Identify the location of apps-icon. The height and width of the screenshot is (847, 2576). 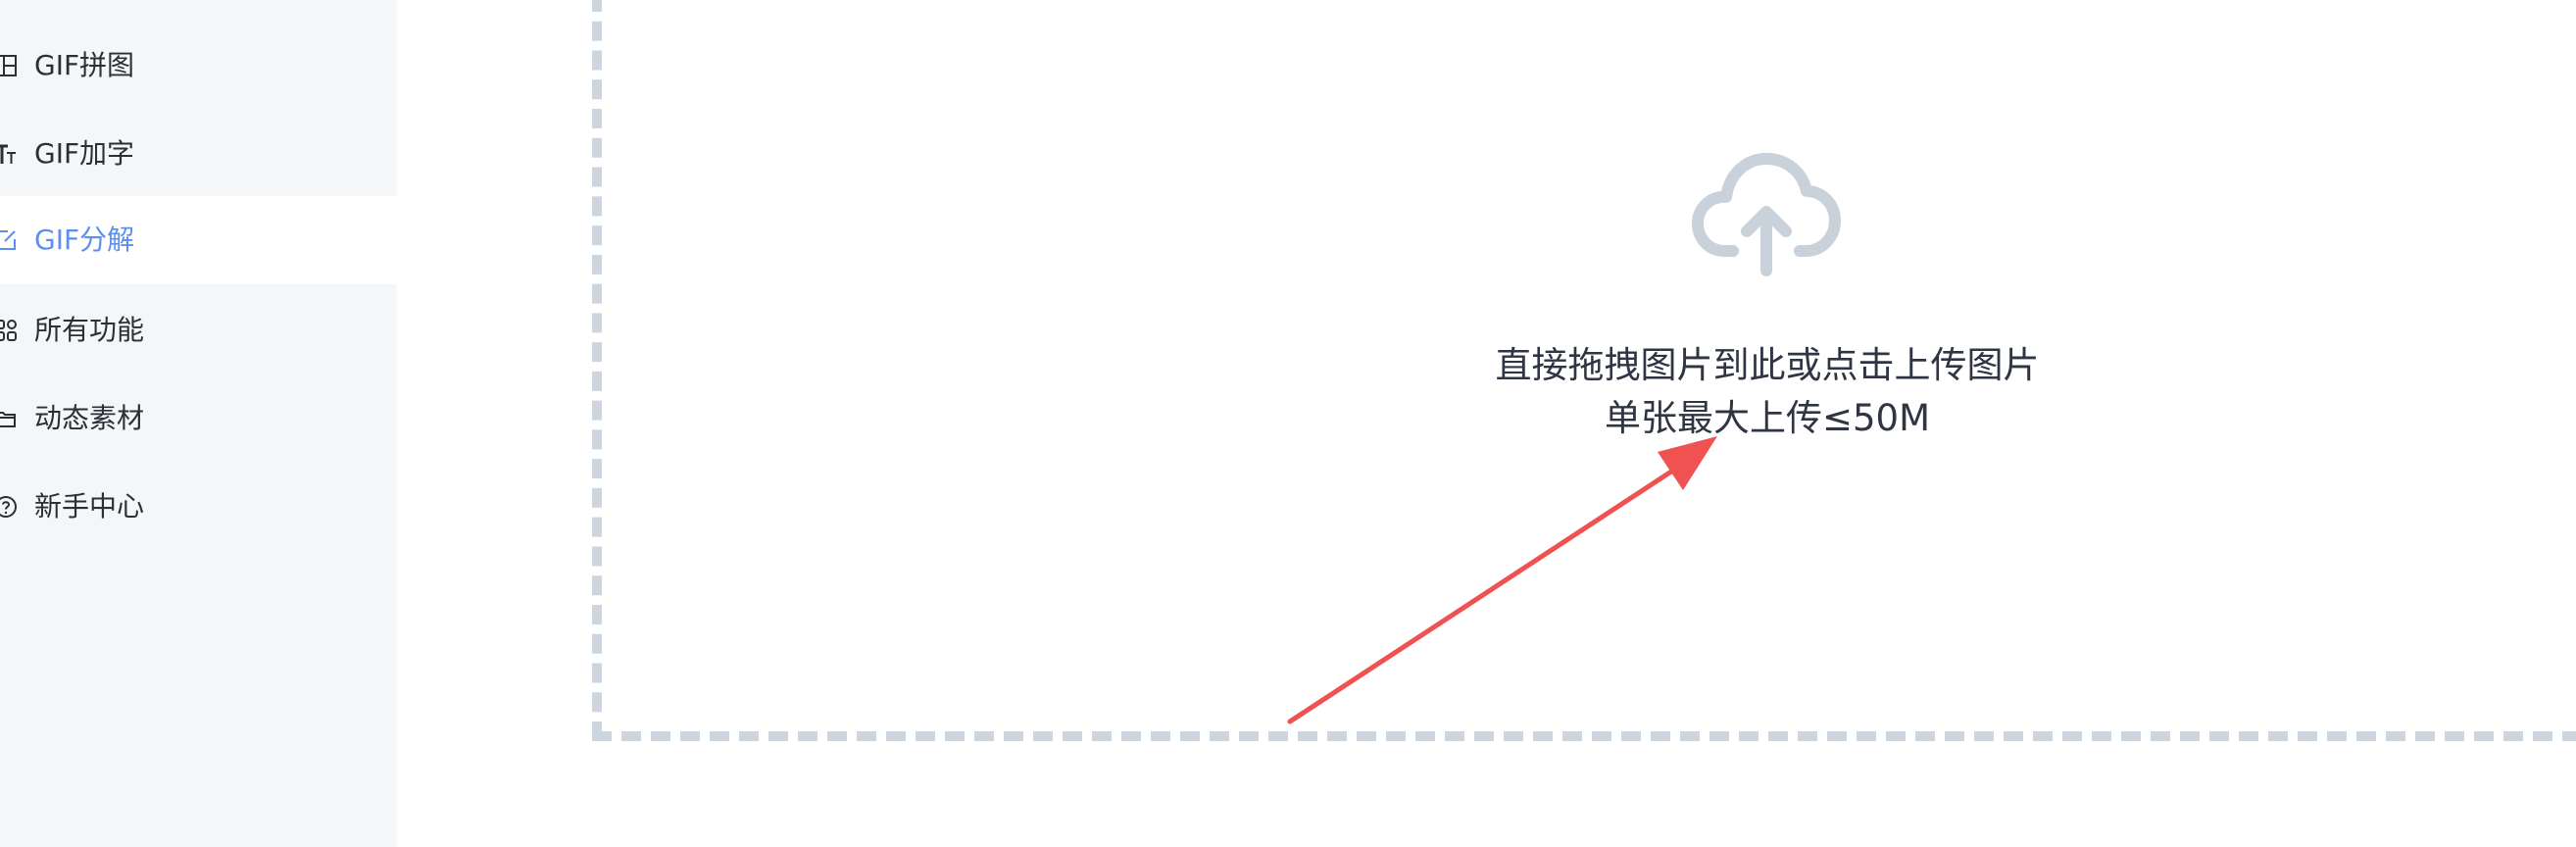
(9, 330).